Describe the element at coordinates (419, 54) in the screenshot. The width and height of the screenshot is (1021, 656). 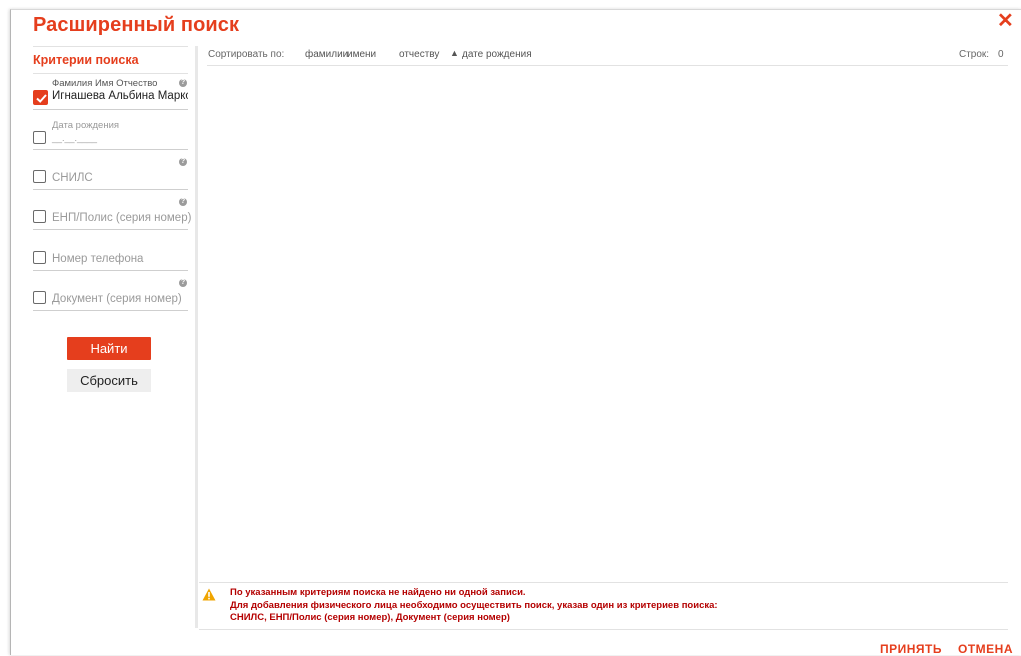
I see `sort-by-patronymic: отчеству` at that location.